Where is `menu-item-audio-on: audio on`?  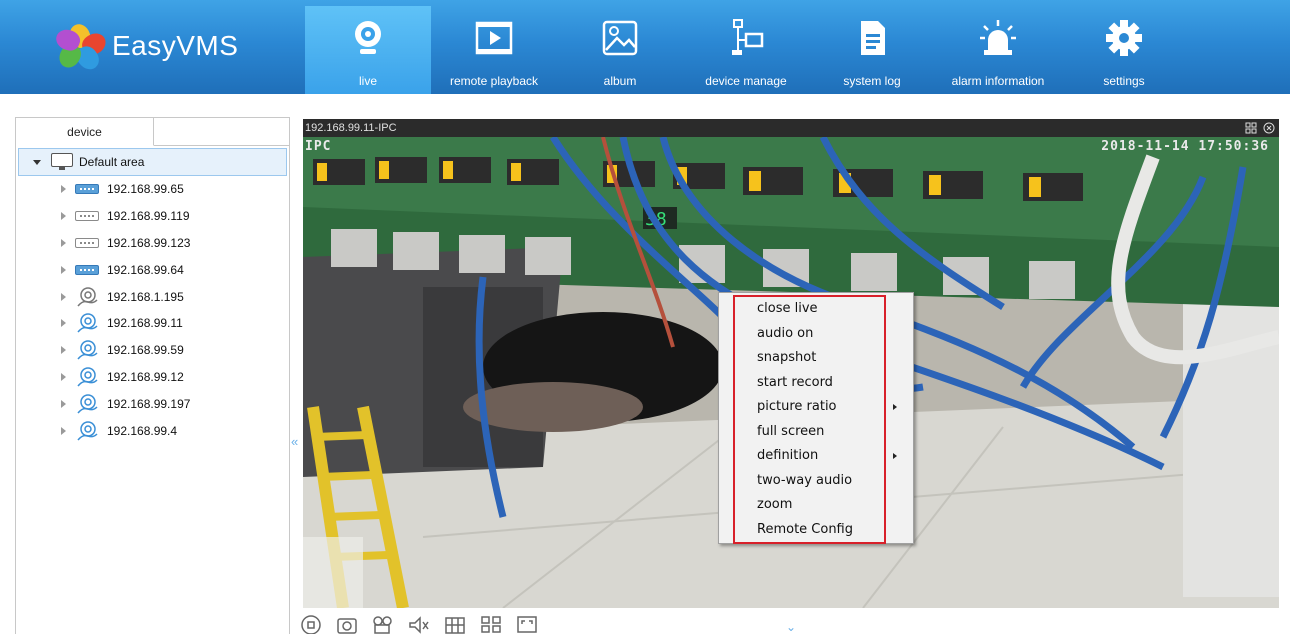
menu-item-audio-on: audio on is located at coordinates (832, 334).